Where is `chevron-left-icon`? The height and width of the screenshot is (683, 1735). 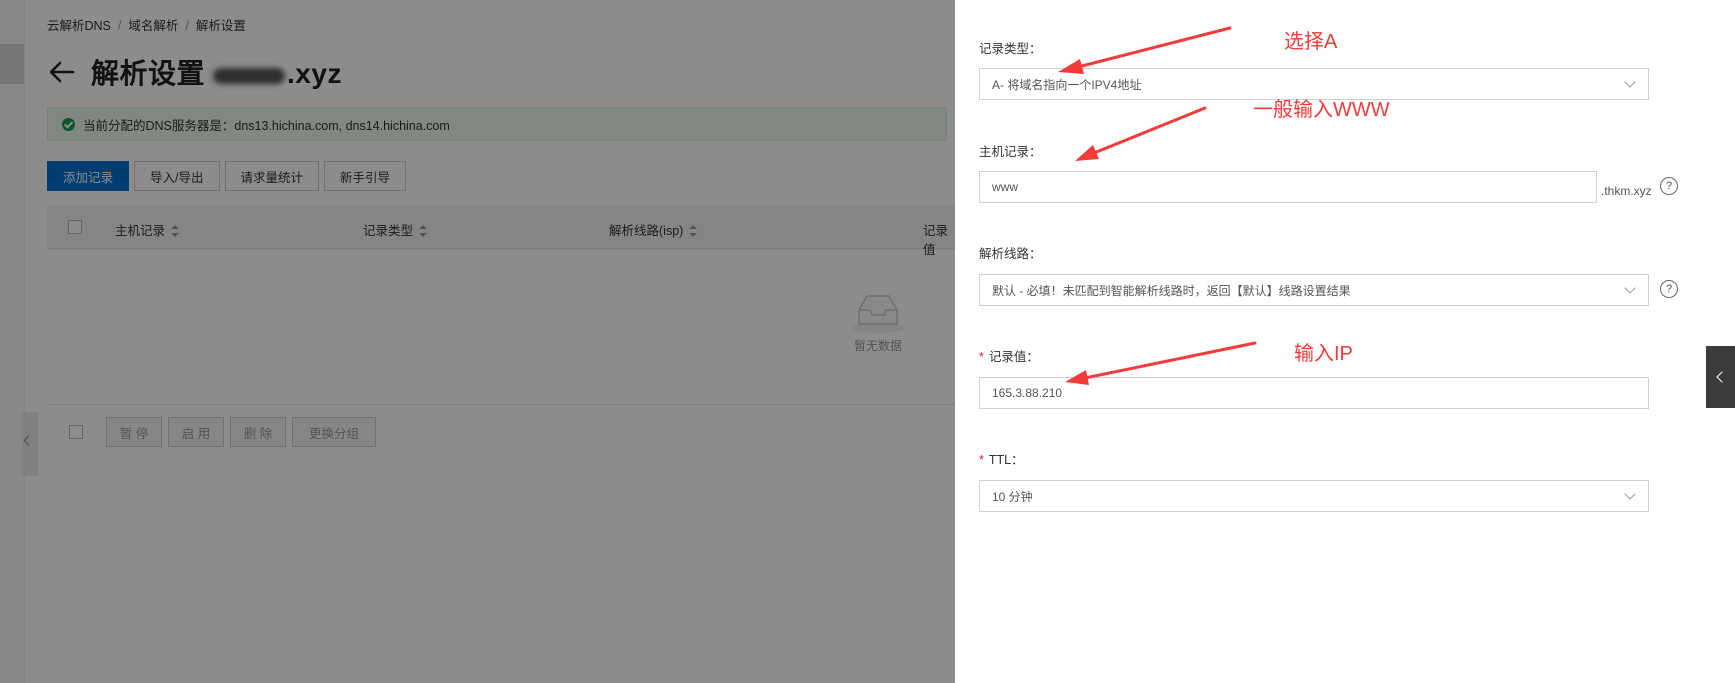
chevron-left-icon is located at coordinates (1722, 377).